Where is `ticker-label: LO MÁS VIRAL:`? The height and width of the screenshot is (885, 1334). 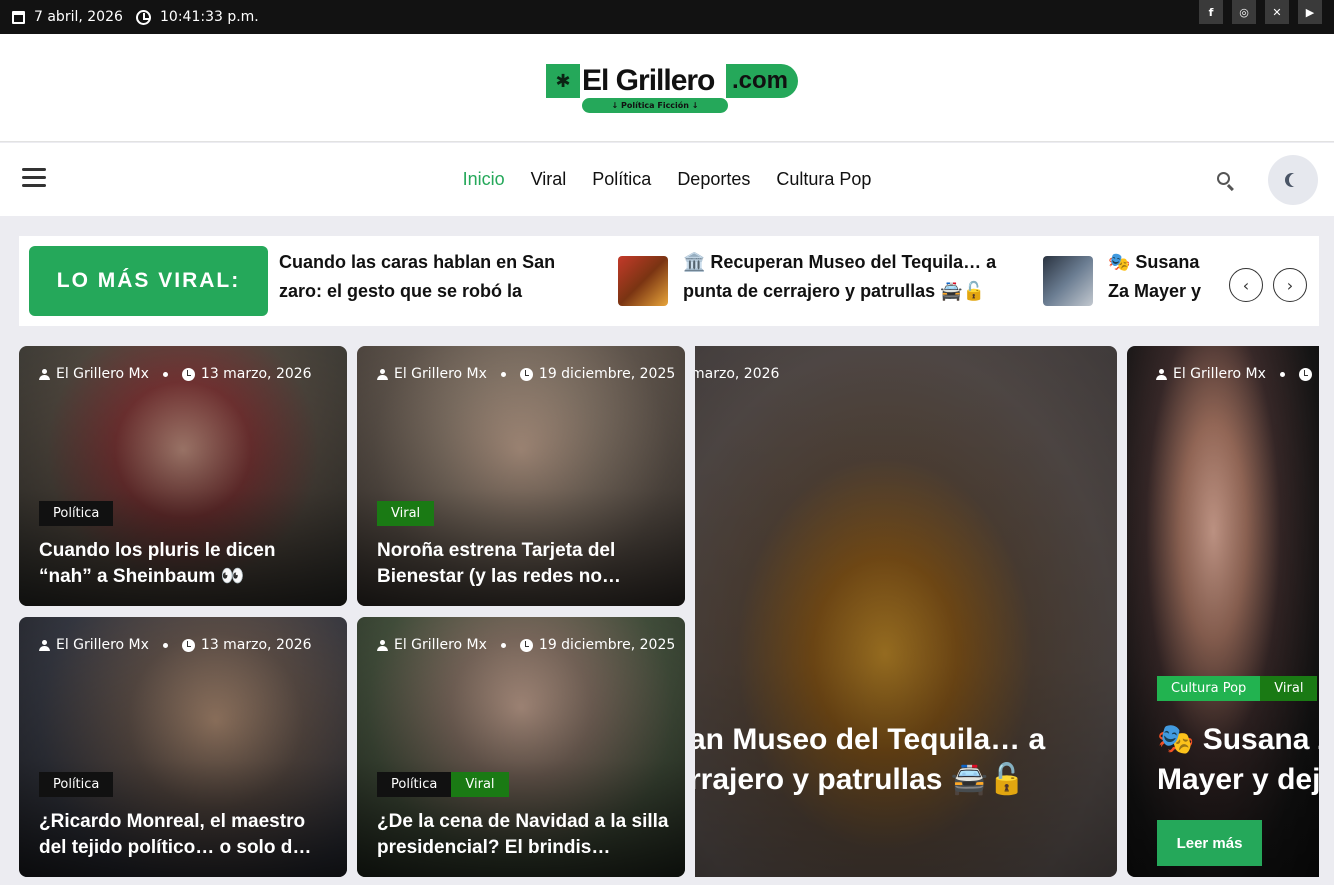
ticker-label: LO MÁS VIRAL: is located at coordinates (148, 281).